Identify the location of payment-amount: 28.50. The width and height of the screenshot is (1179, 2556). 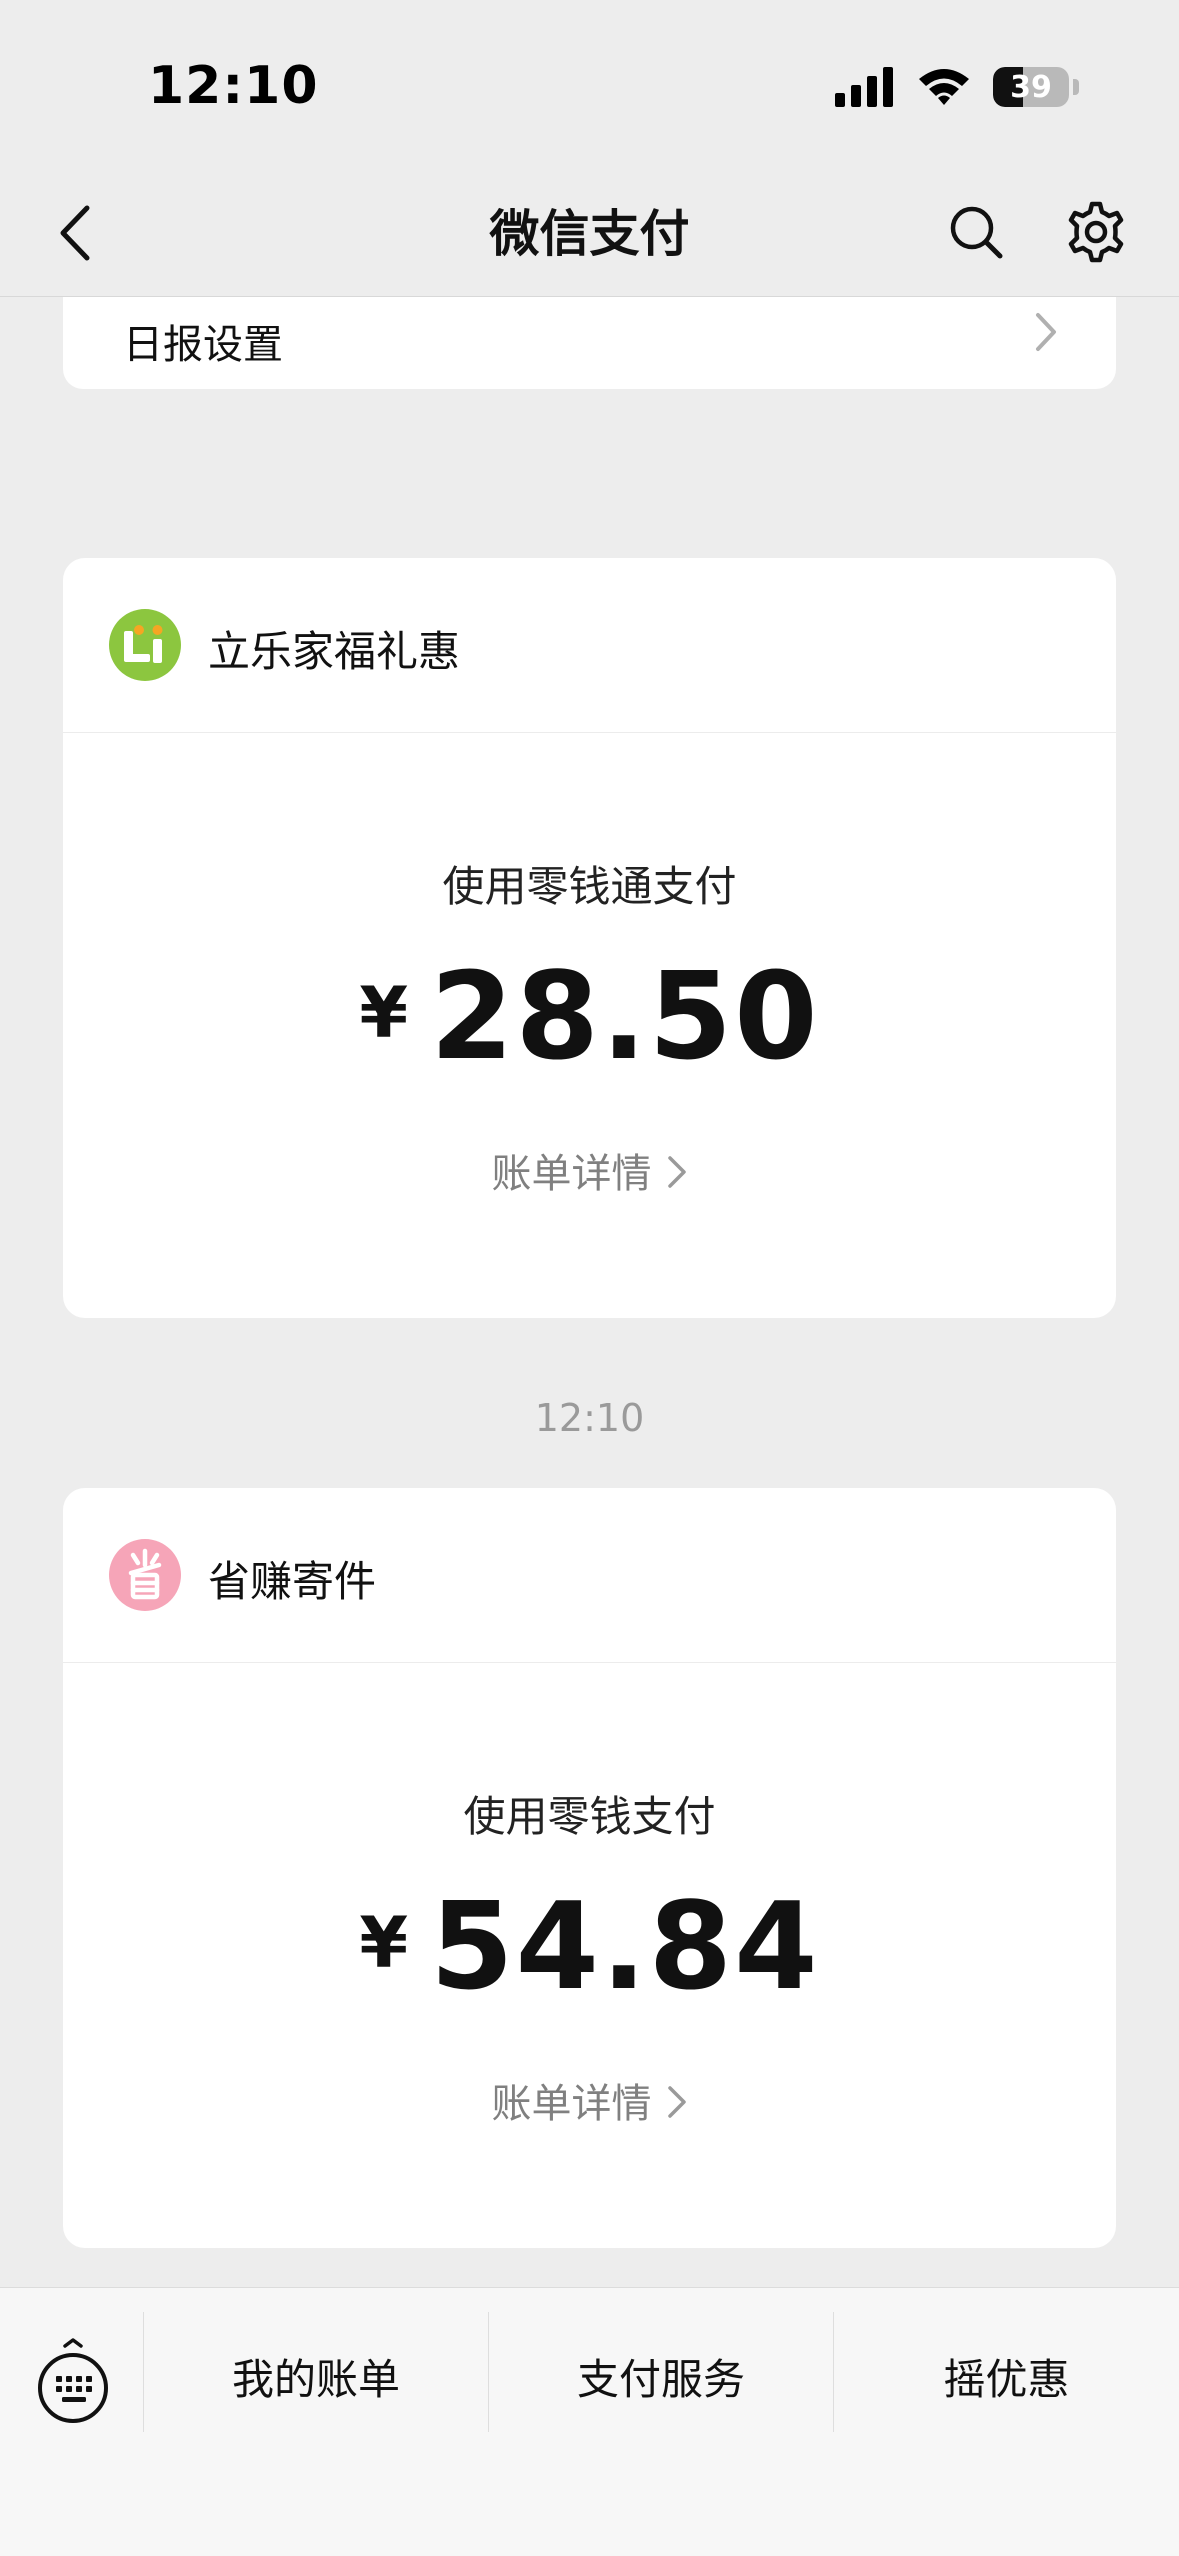
(625, 1017).